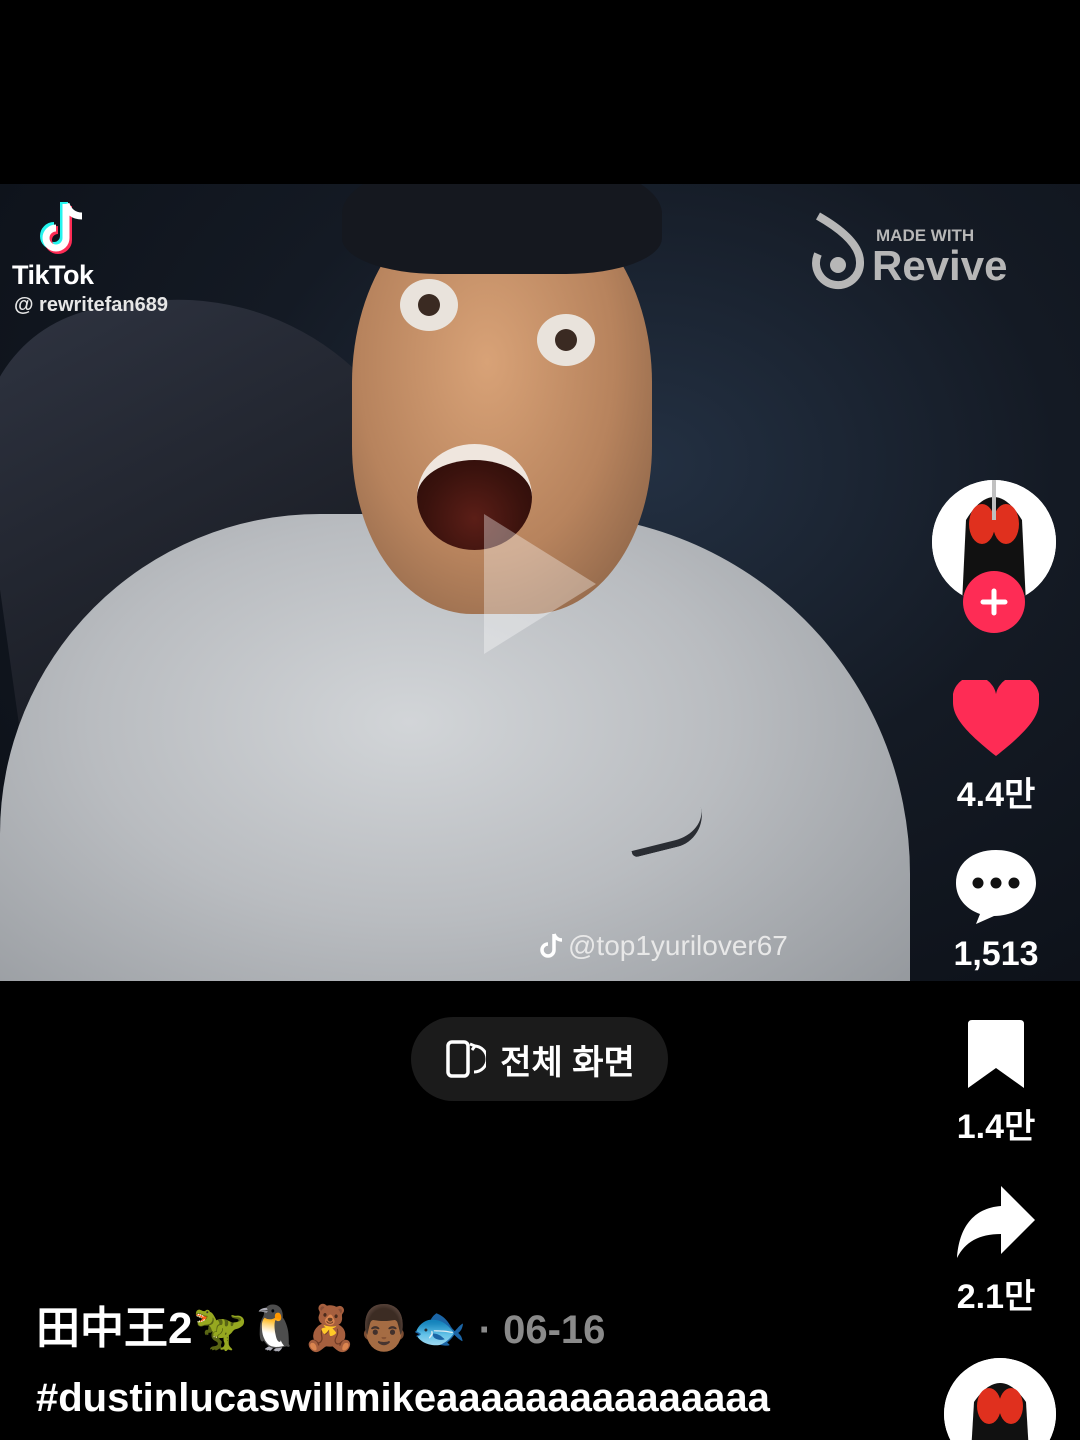 Image resolution: width=1080 pixels, height=1440 pixels. Describe the element at coordinates (996, 887) in the screenshot. I see `comment-icon` at that location.